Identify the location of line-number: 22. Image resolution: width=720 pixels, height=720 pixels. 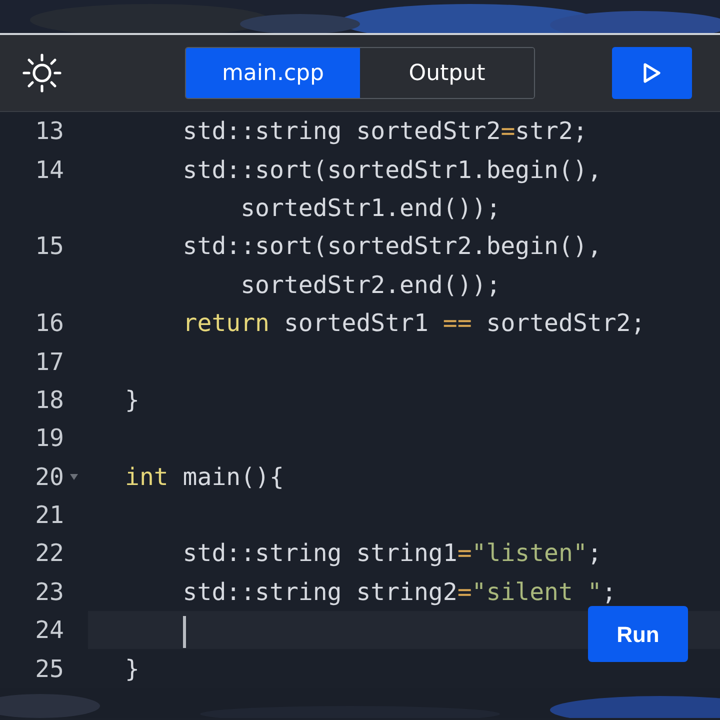
(49, 554).